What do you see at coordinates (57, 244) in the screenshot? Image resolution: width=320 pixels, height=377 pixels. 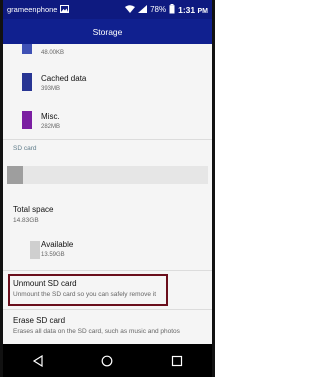 I see `available-label: Available` at bounding box center [57, 244].